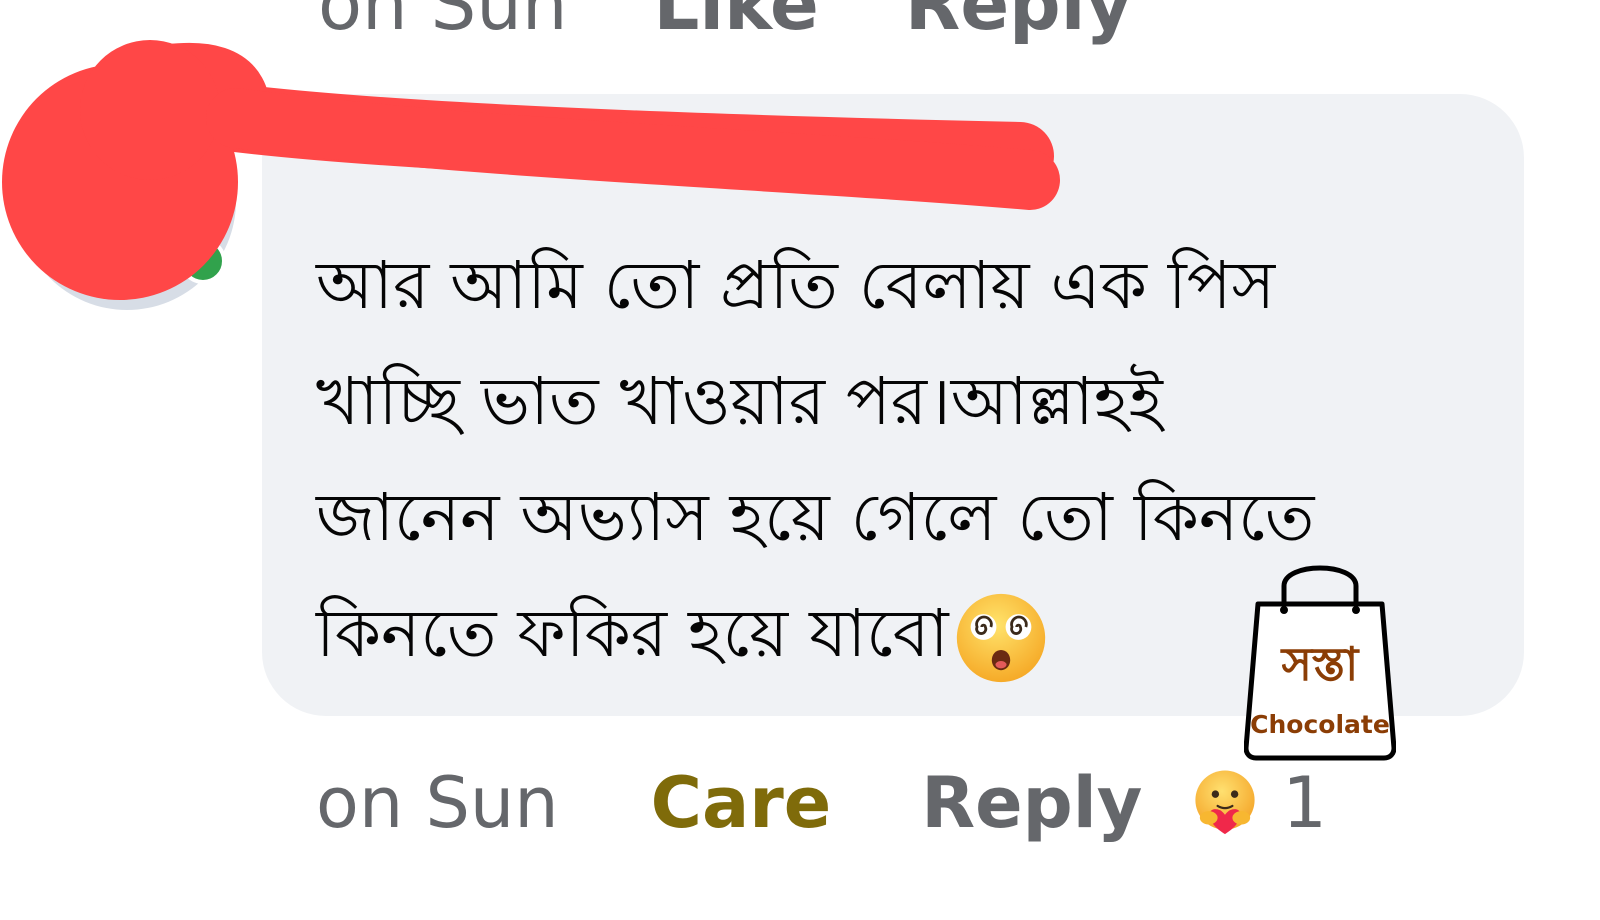  Describe the element at coordinates (632, 633) in the screenshot. I see `comment-text-line: কিনতে ফকির হয়ে যাবো` at that location.